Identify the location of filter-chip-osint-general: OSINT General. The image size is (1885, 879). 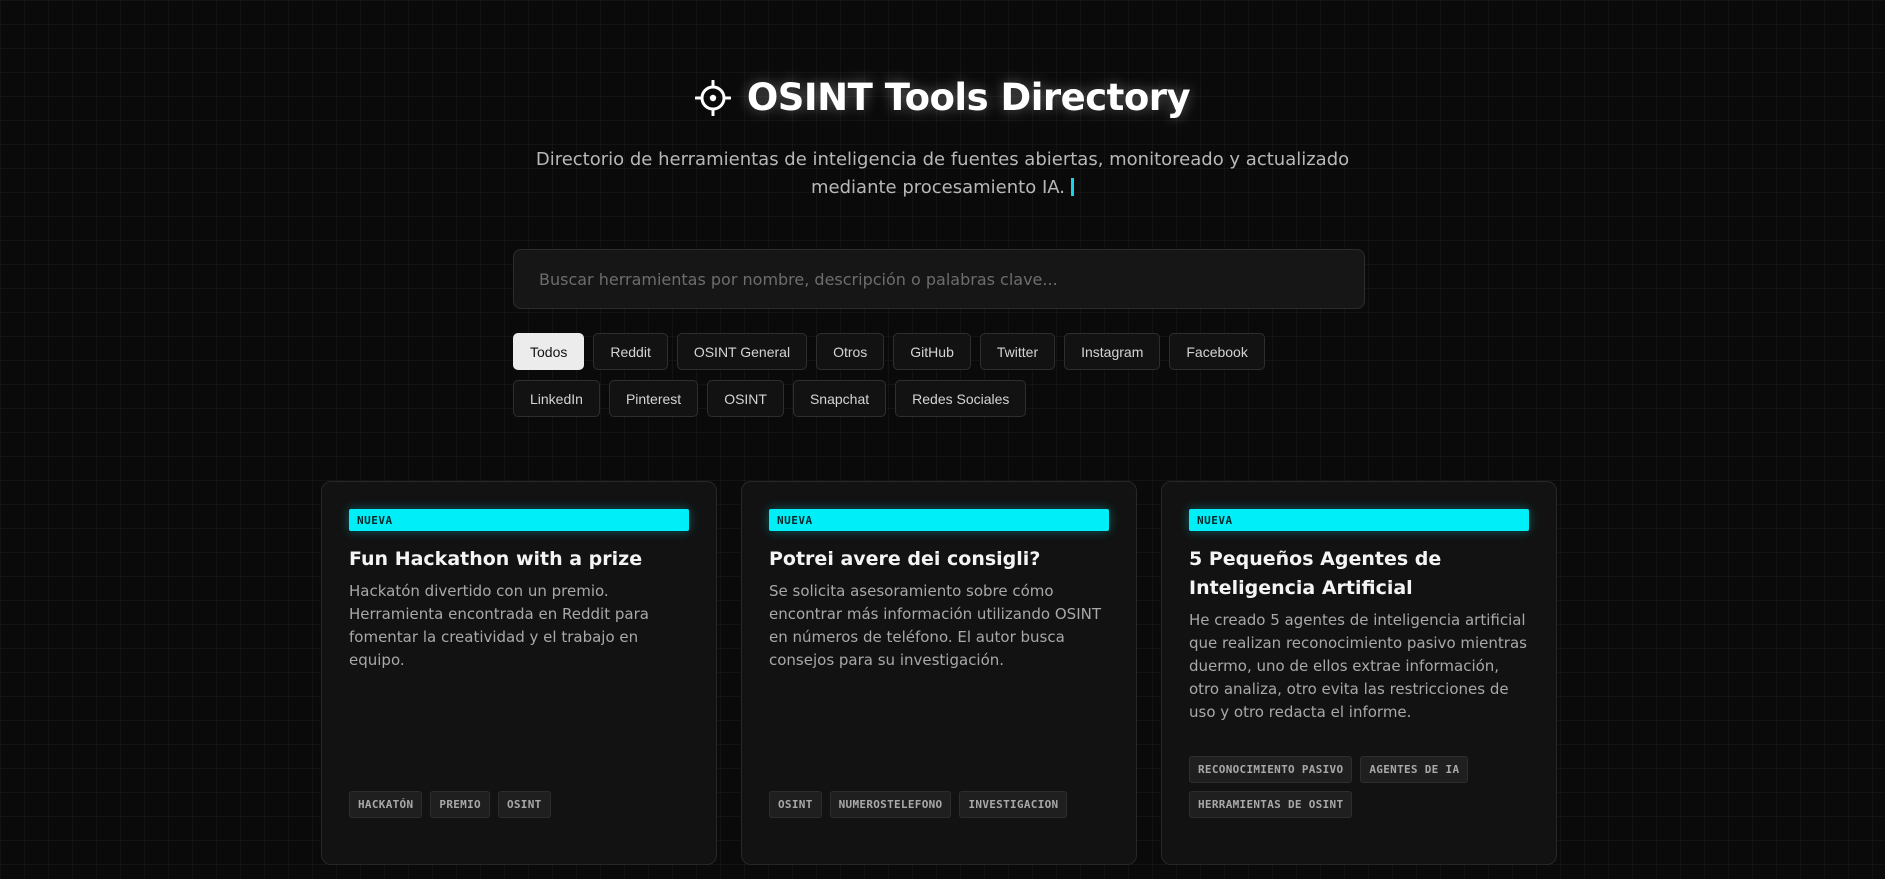
(742, 351).